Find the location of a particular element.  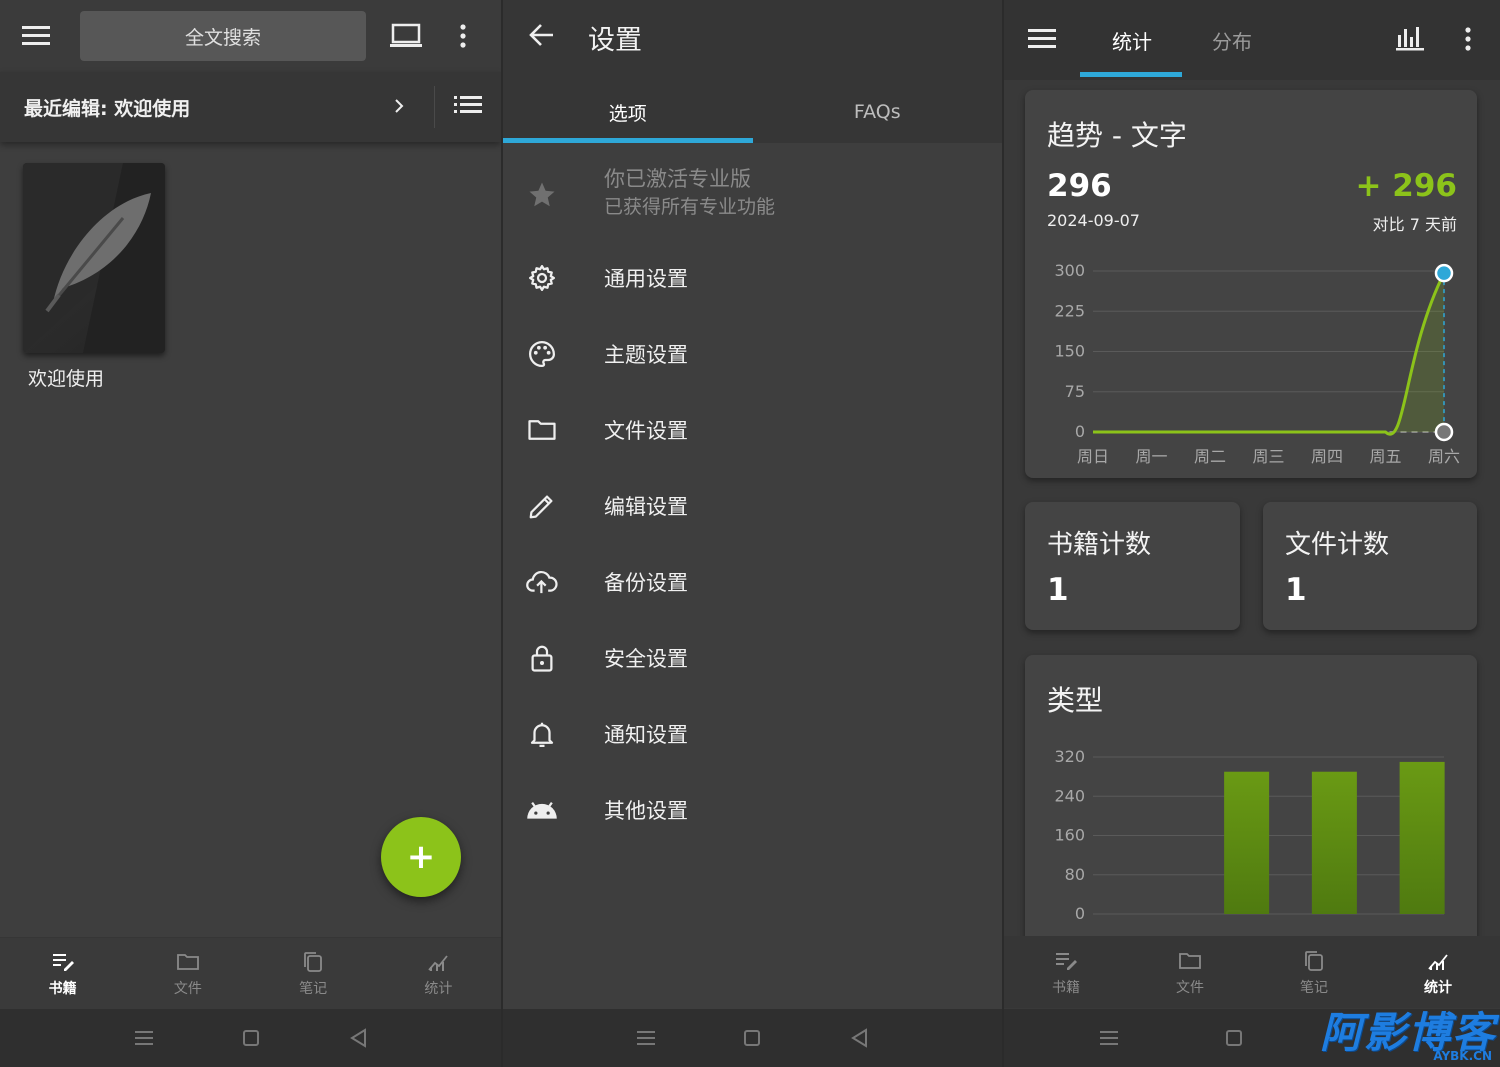

pro-status-row: 你已激活专业版 已获得所有专业功能 is located at coordinates (752, 195).